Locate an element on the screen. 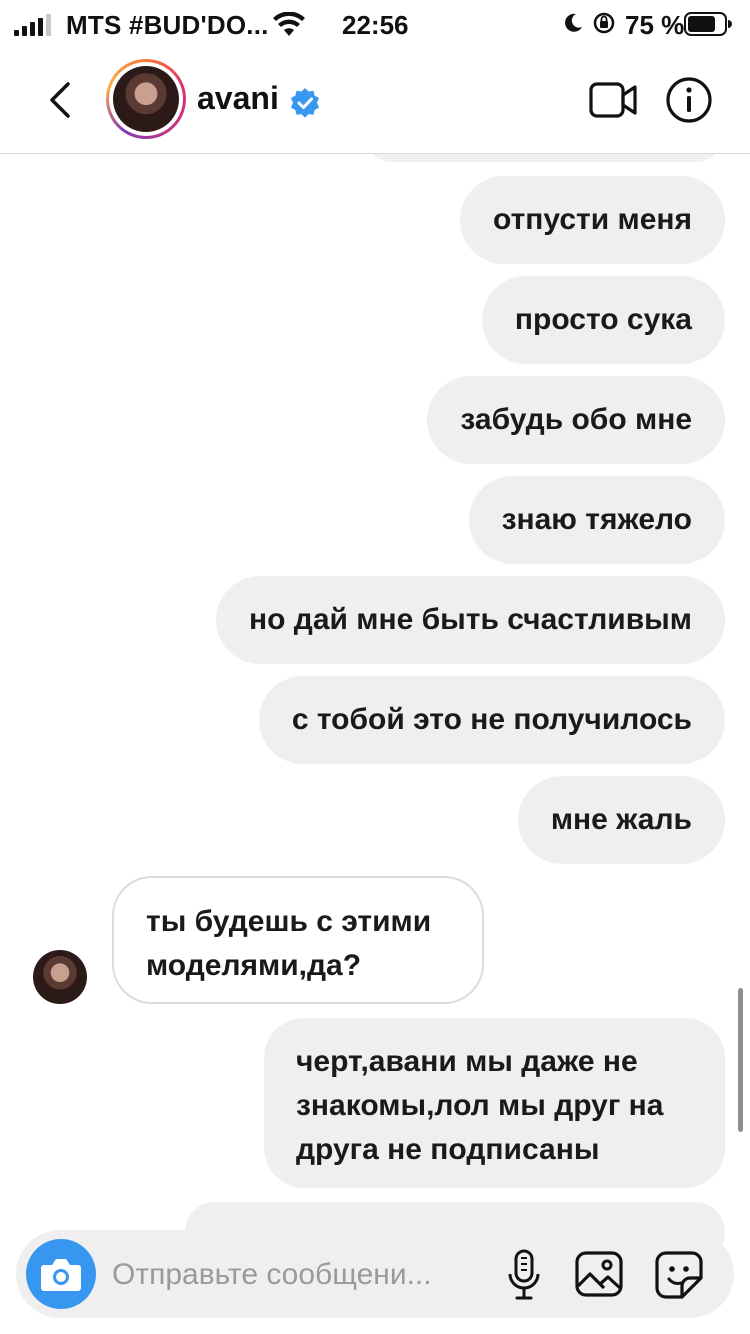 This screenshot has width=750, height=1334. message-bubble: просто сука is located at coordinates (603, 320).